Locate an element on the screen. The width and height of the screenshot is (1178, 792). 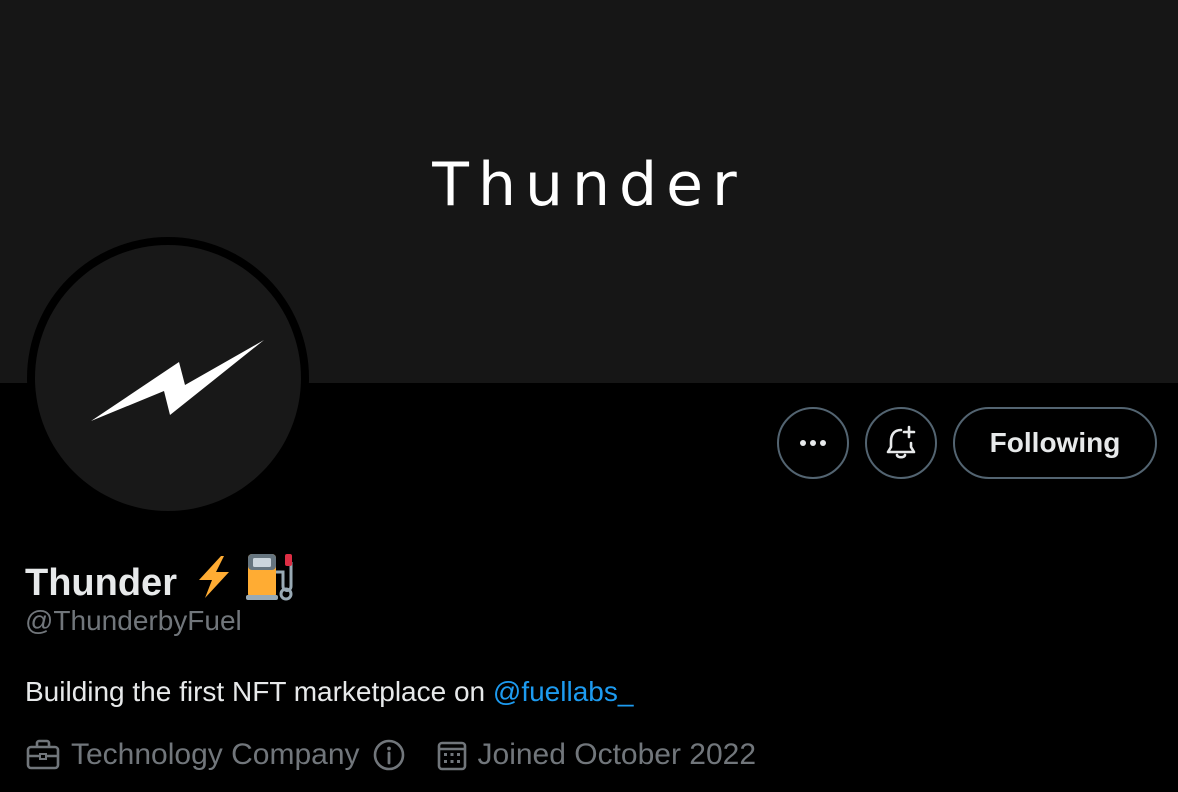
bio-text: Building the first NFT marketplace on is located at coordinates (259, 691).